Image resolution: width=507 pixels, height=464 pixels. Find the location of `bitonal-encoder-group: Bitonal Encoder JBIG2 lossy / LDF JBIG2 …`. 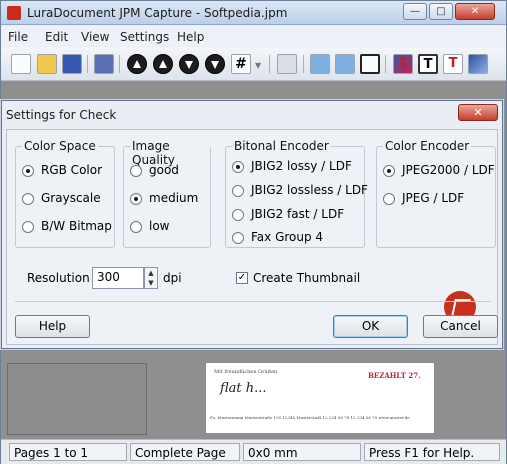

bitonal-encoder-group: Bitonal Encoder JBIG2 lossy / LDF JBIG2 … is located at coordinates (296, 193).